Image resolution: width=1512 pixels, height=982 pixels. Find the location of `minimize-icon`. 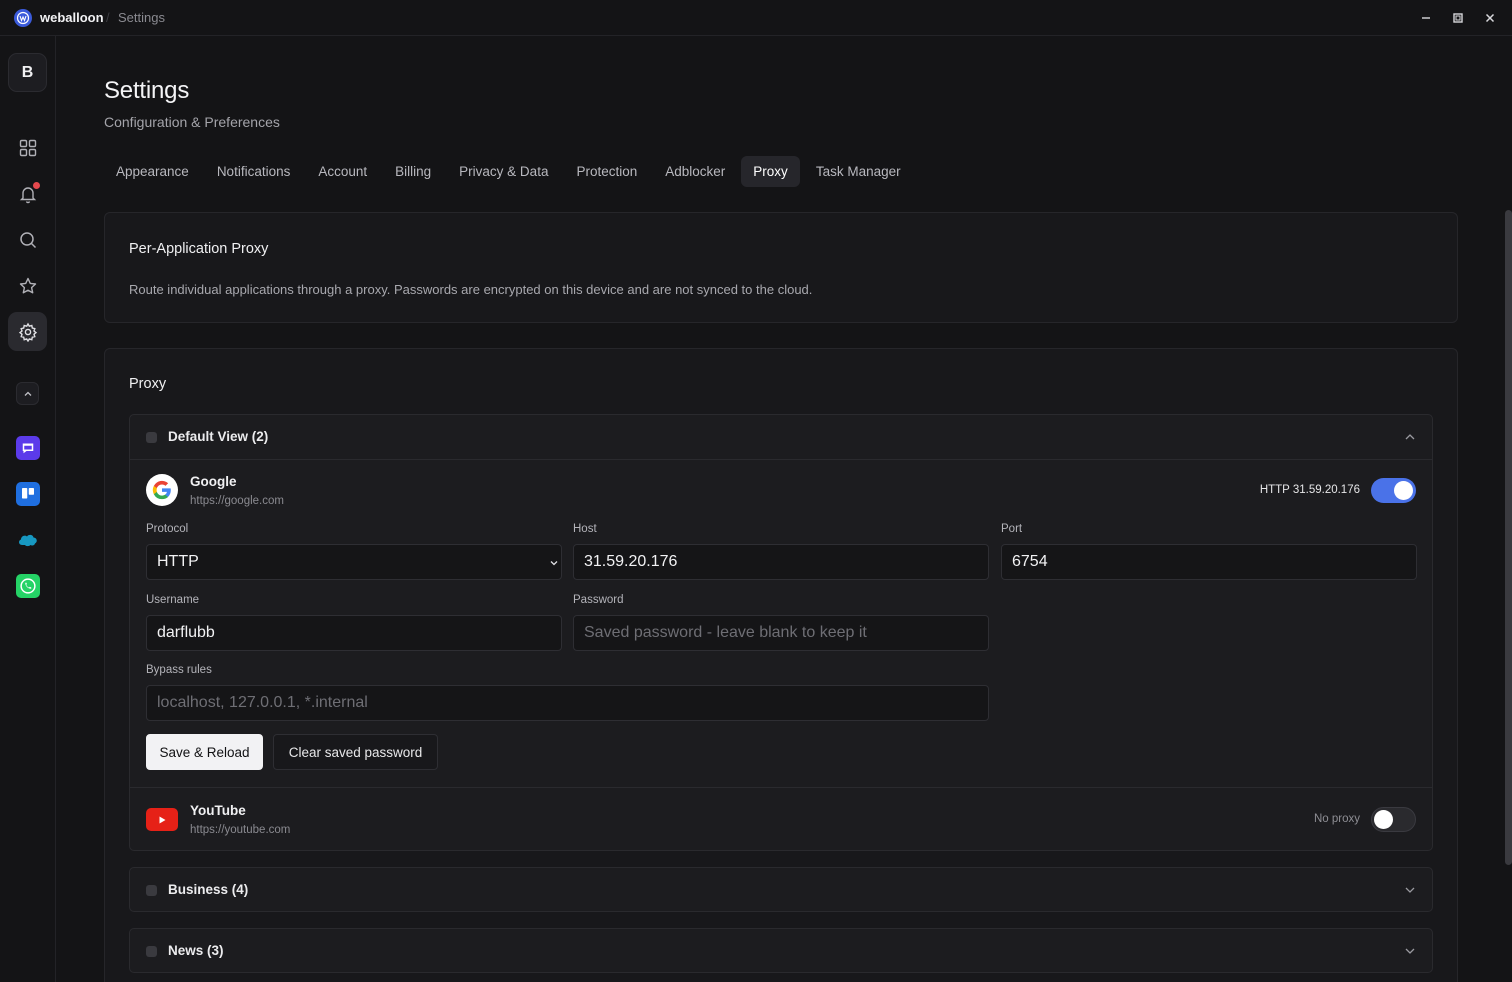

minimize-icon is located at coordinates (1426, 18).